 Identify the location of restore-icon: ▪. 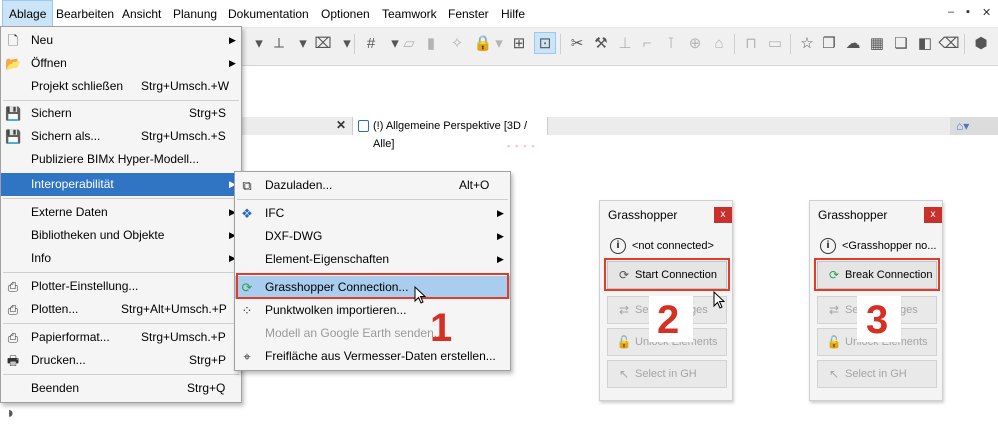
(968, 12).